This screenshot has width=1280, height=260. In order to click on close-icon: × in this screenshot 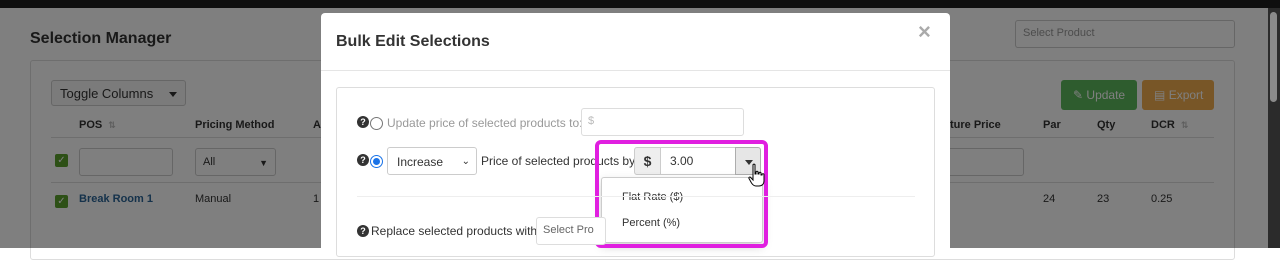, I will do `click(924, 32)`.